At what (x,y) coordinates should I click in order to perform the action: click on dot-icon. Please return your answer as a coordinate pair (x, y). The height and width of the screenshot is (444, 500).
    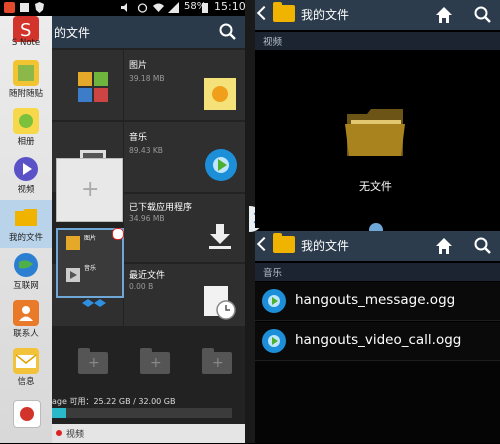
    Looking at the image, I should click on (59, 433).